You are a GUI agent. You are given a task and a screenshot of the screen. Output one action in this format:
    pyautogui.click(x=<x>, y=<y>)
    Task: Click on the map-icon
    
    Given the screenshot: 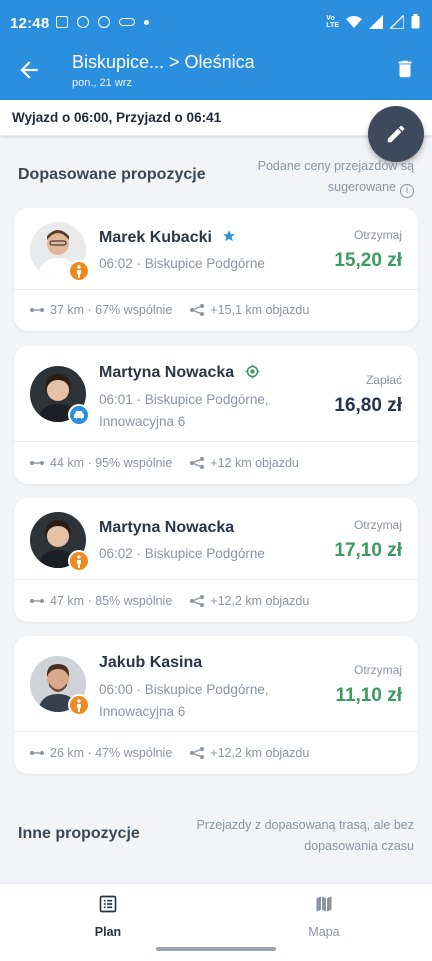 What is the action you would take?
    pyautogui.click(x=324, y=904)
    